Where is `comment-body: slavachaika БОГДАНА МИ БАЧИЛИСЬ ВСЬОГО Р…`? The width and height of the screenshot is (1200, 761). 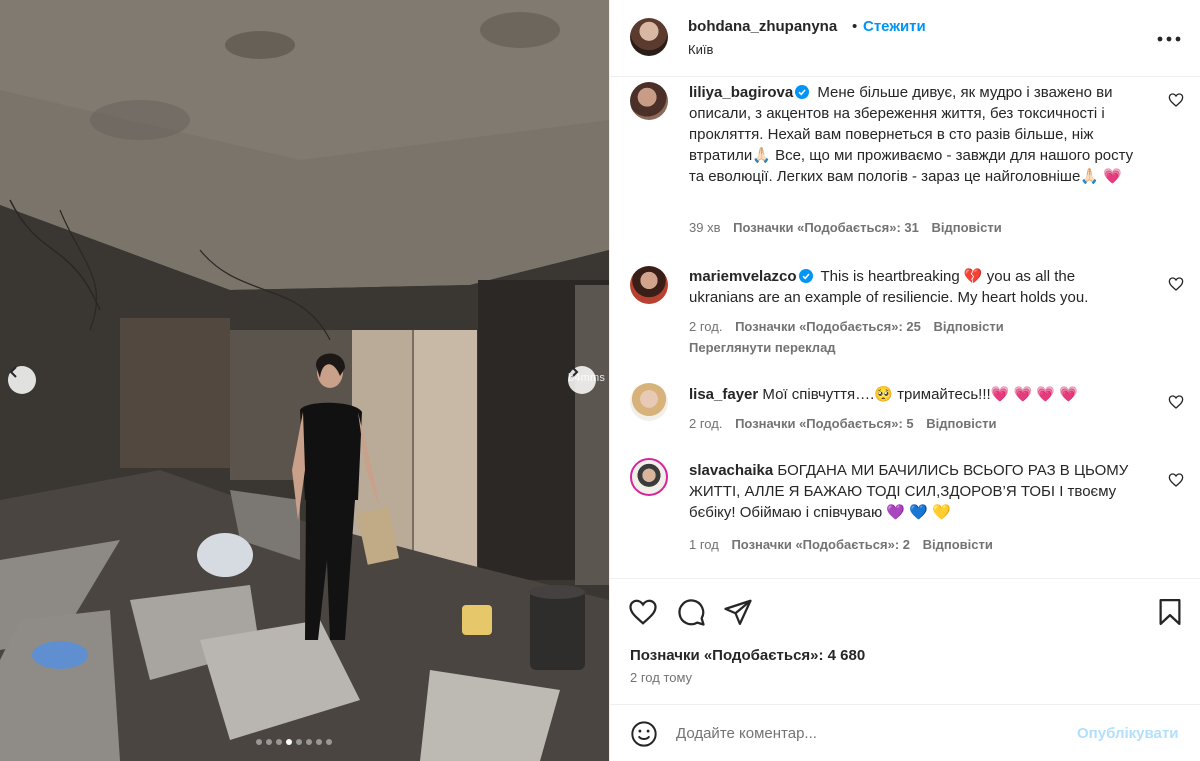 comment-body: slavachaika БОГДАНА МИ БАЧИЛИСЬ ВСЬОГО Р… is located at coordinates (916, 491).